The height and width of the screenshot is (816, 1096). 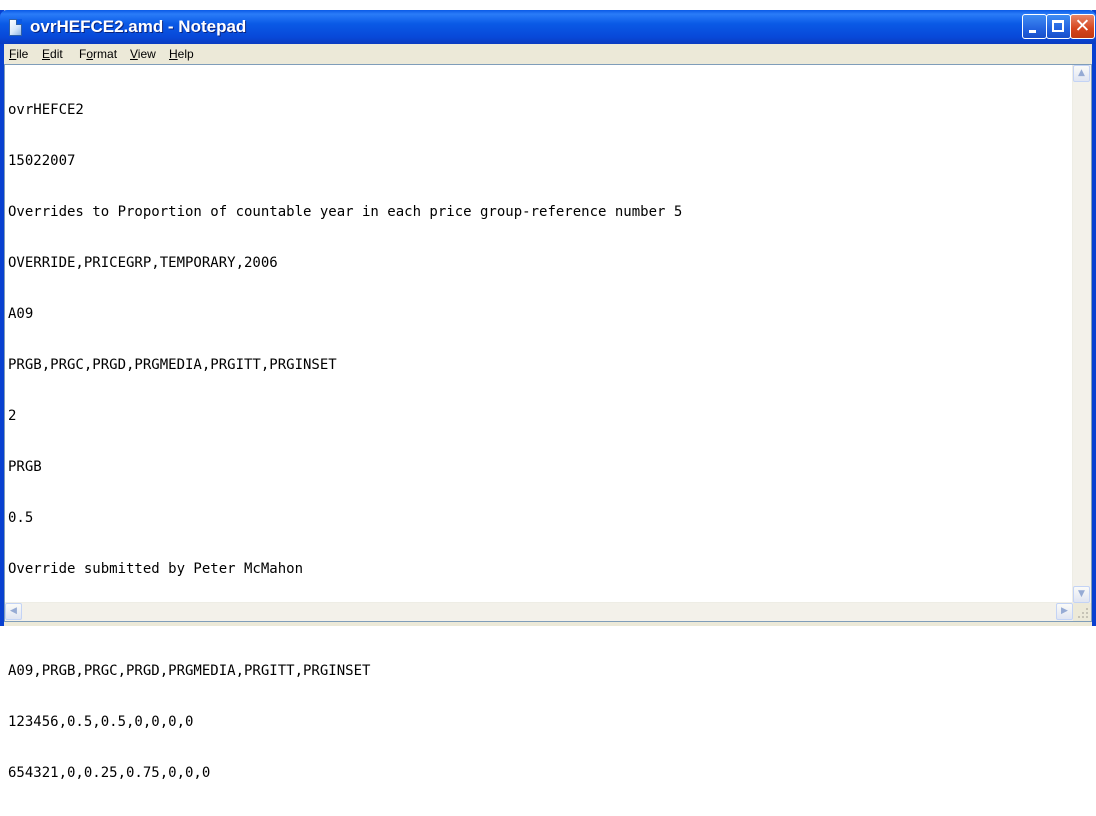 I want to click on resize-grip-icon, so click(x=1082, y=612).